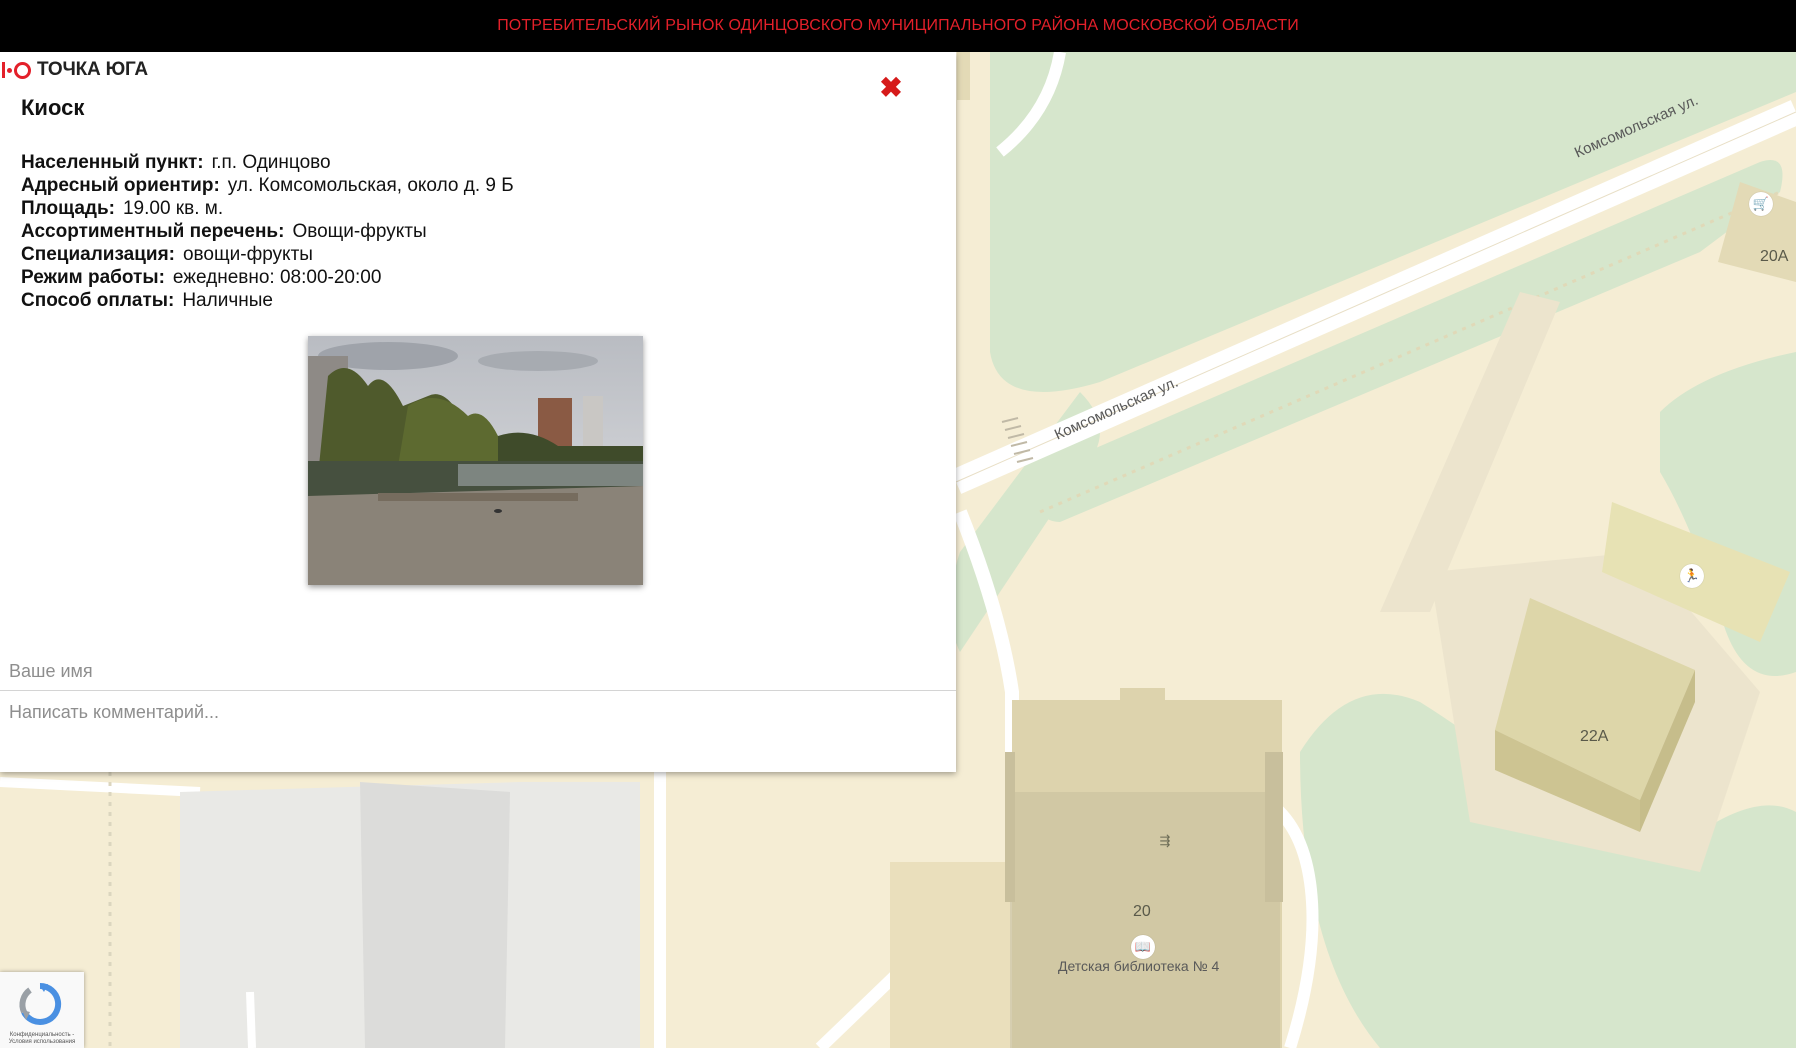  I want to click on comment-textarea, so click(478, 730).